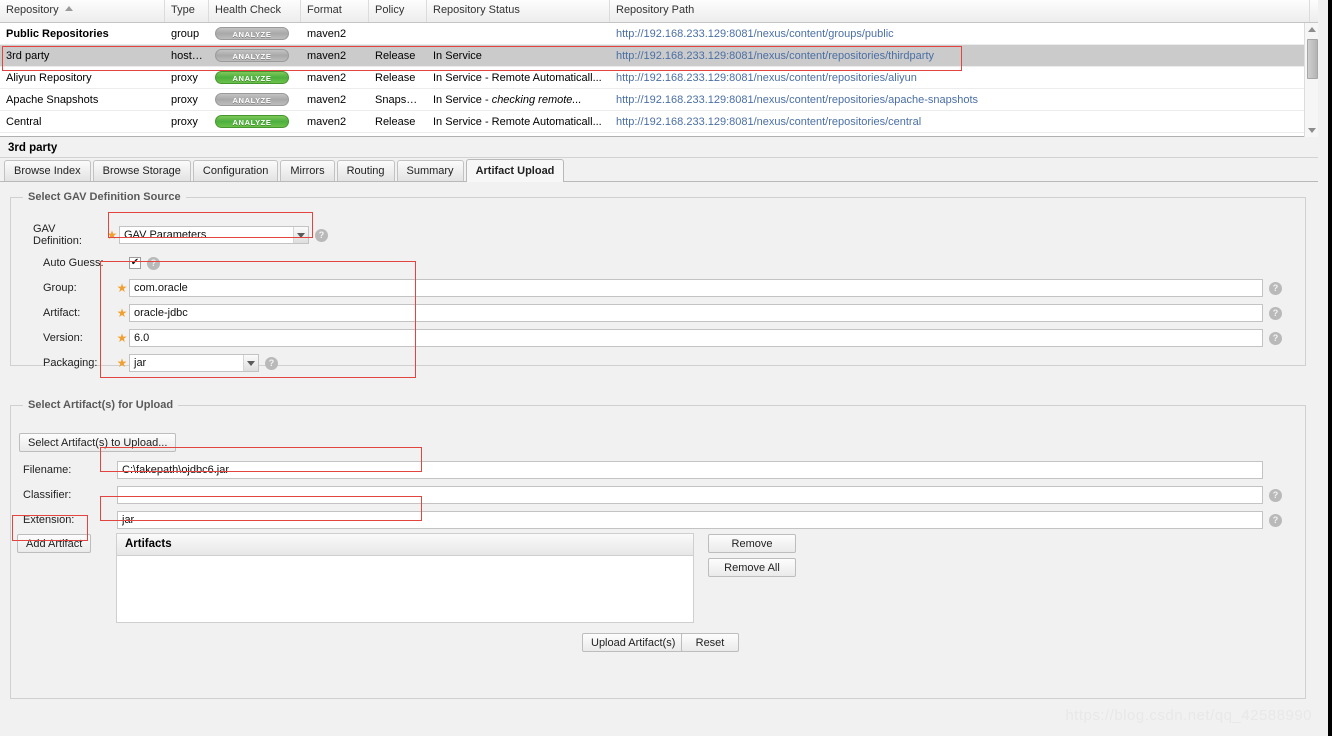  Describe the element at coordinates (710, 642) in the screenshot. I see `reset-button: Reset` at that location.